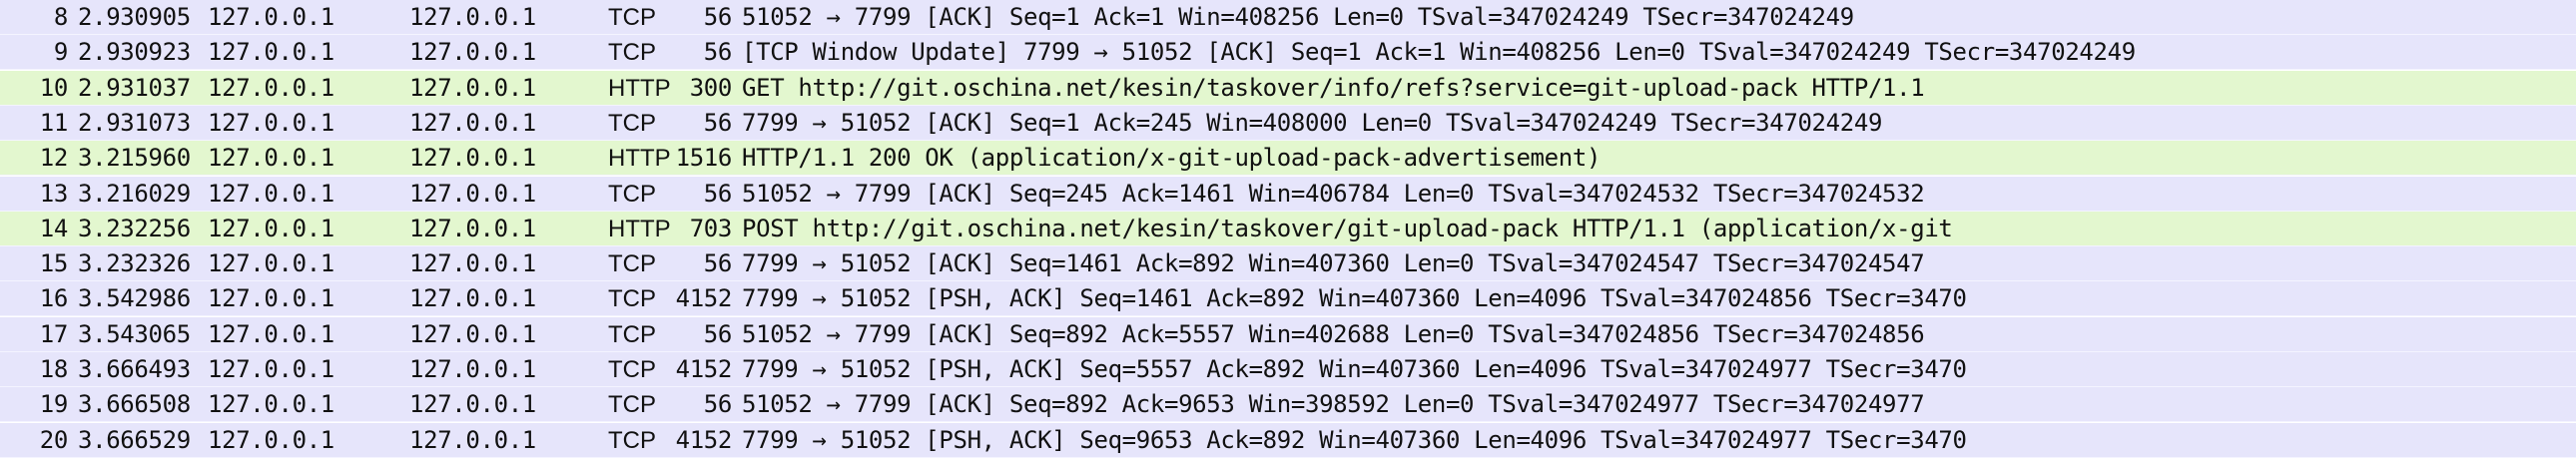  What do you see at coordinates (53, 122) in the screenshot?
I see `packet-number: 11` at bounding box center [53, 122].